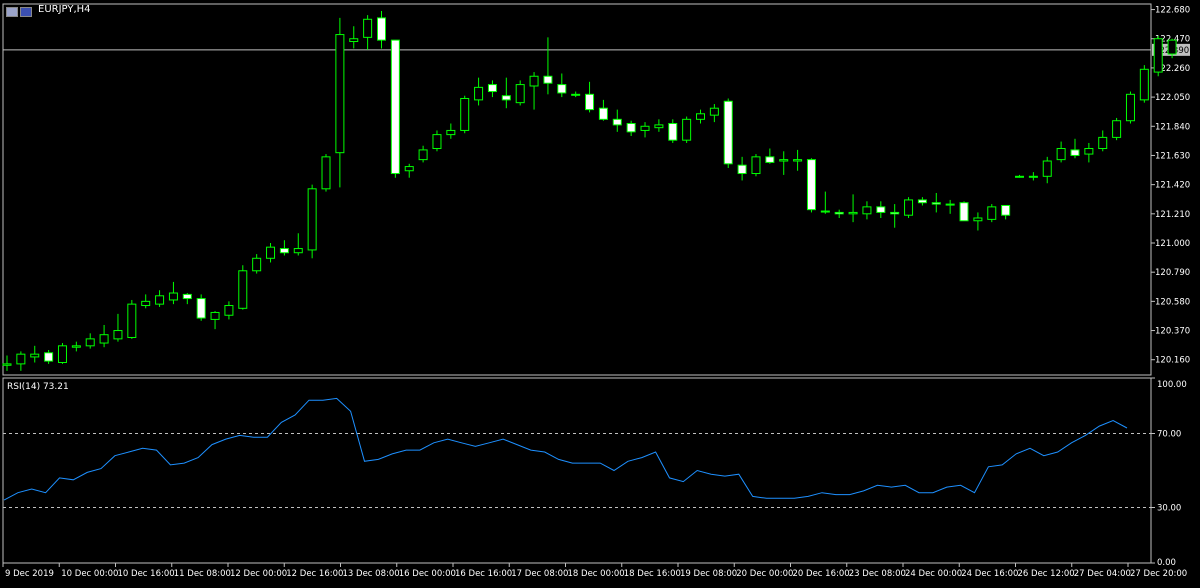 The width and height of the screenshot is (1200, 588). Describe the element at coordinates (29, 574) in the screenshot. I see `time-tick-label: 9 Dec 2019` at that location.